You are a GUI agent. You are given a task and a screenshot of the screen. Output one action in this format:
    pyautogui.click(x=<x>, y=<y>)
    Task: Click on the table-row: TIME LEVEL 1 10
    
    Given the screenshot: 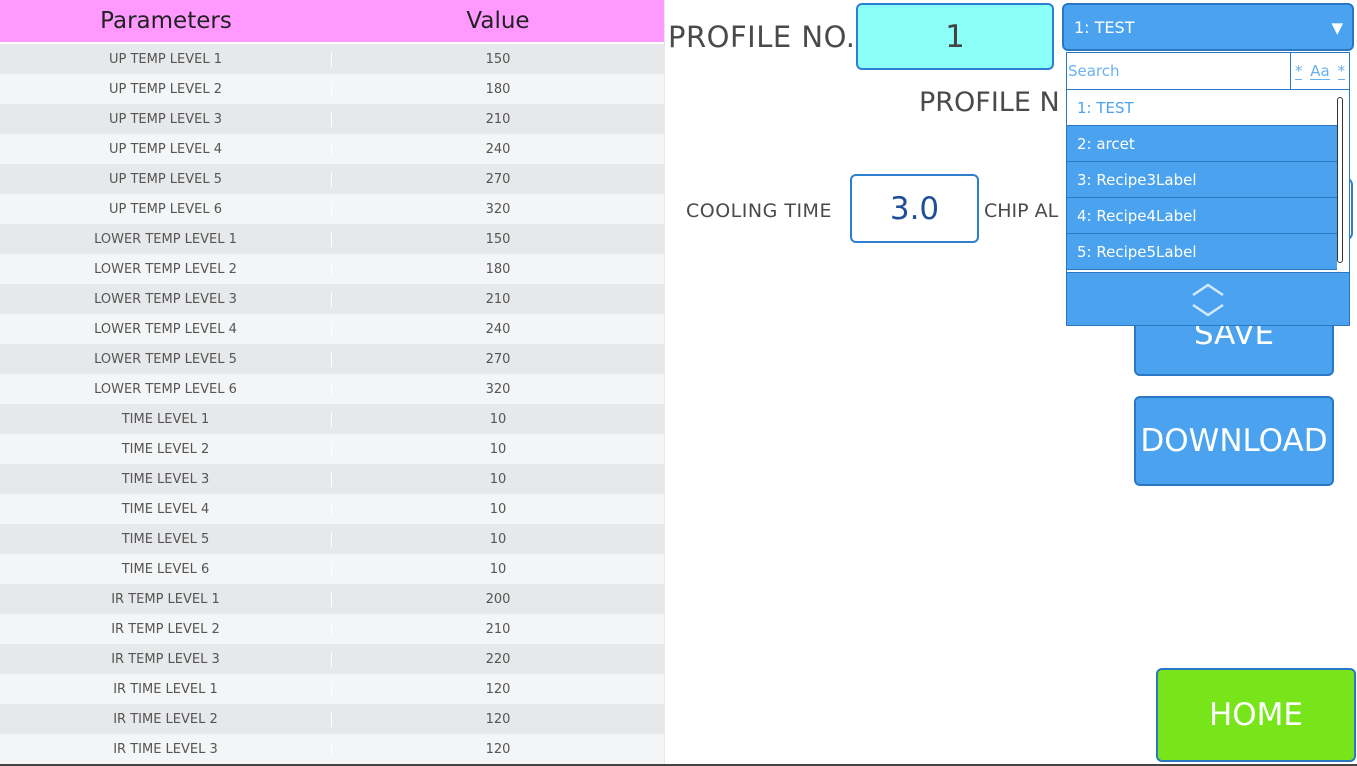 What is the action you would take?
    pyautogui.click(x=332, y=419)
    